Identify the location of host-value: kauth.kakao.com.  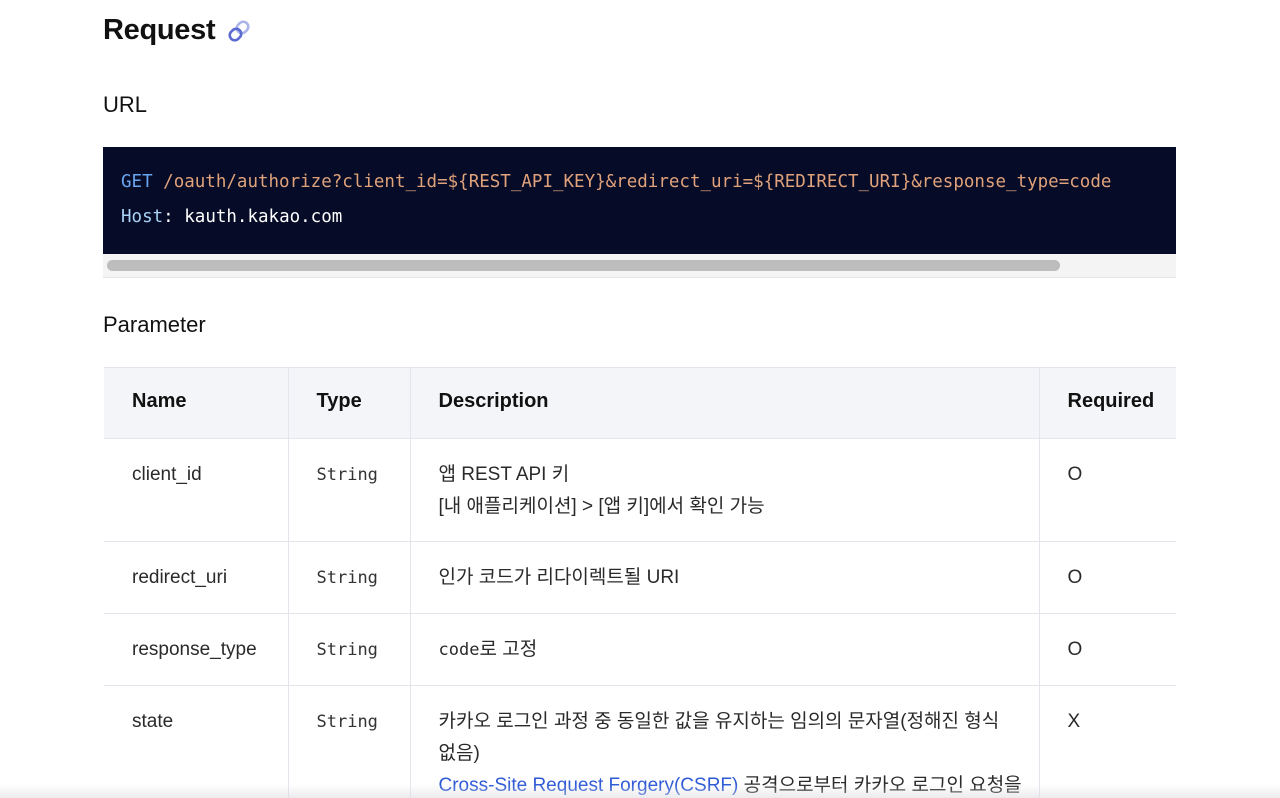
(263, 217).